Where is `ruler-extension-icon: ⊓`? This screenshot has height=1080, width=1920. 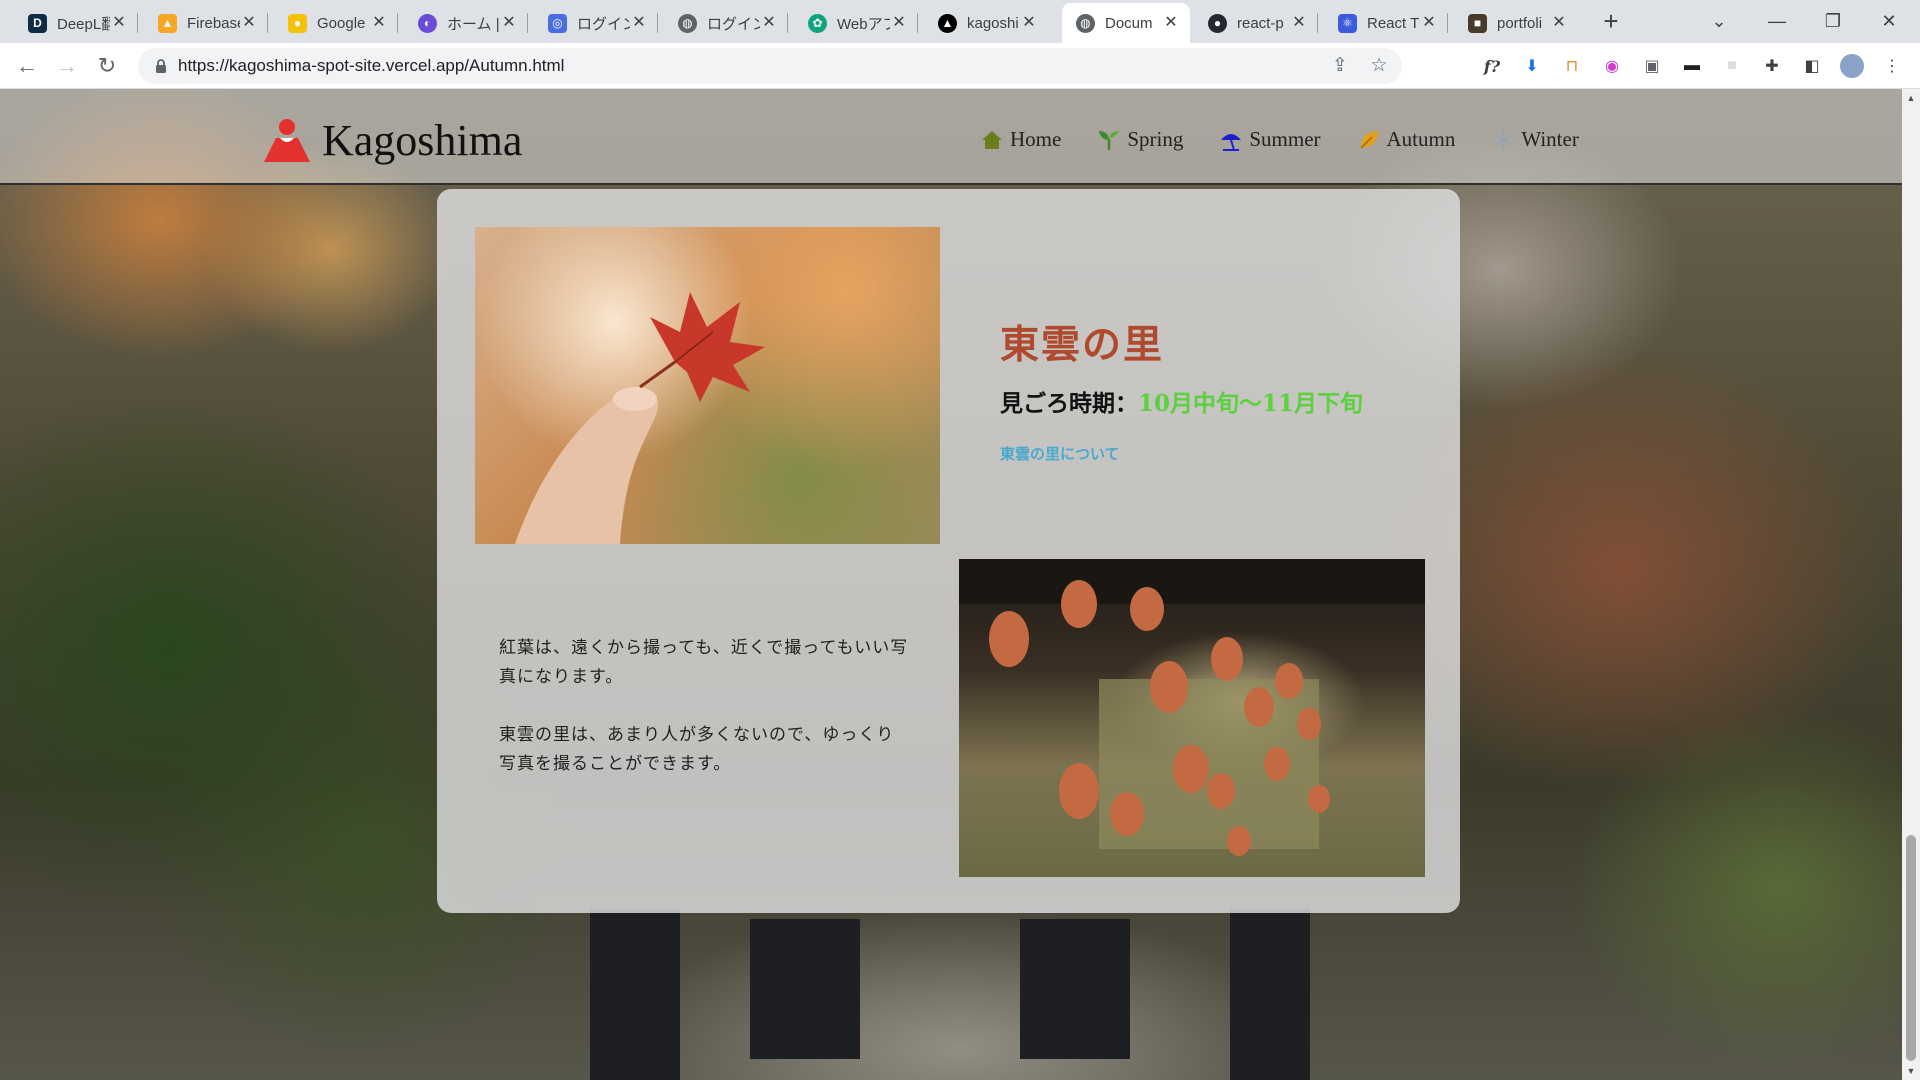 ruler-extension-icon: ⊓ is located at coordinates (1572, 66).